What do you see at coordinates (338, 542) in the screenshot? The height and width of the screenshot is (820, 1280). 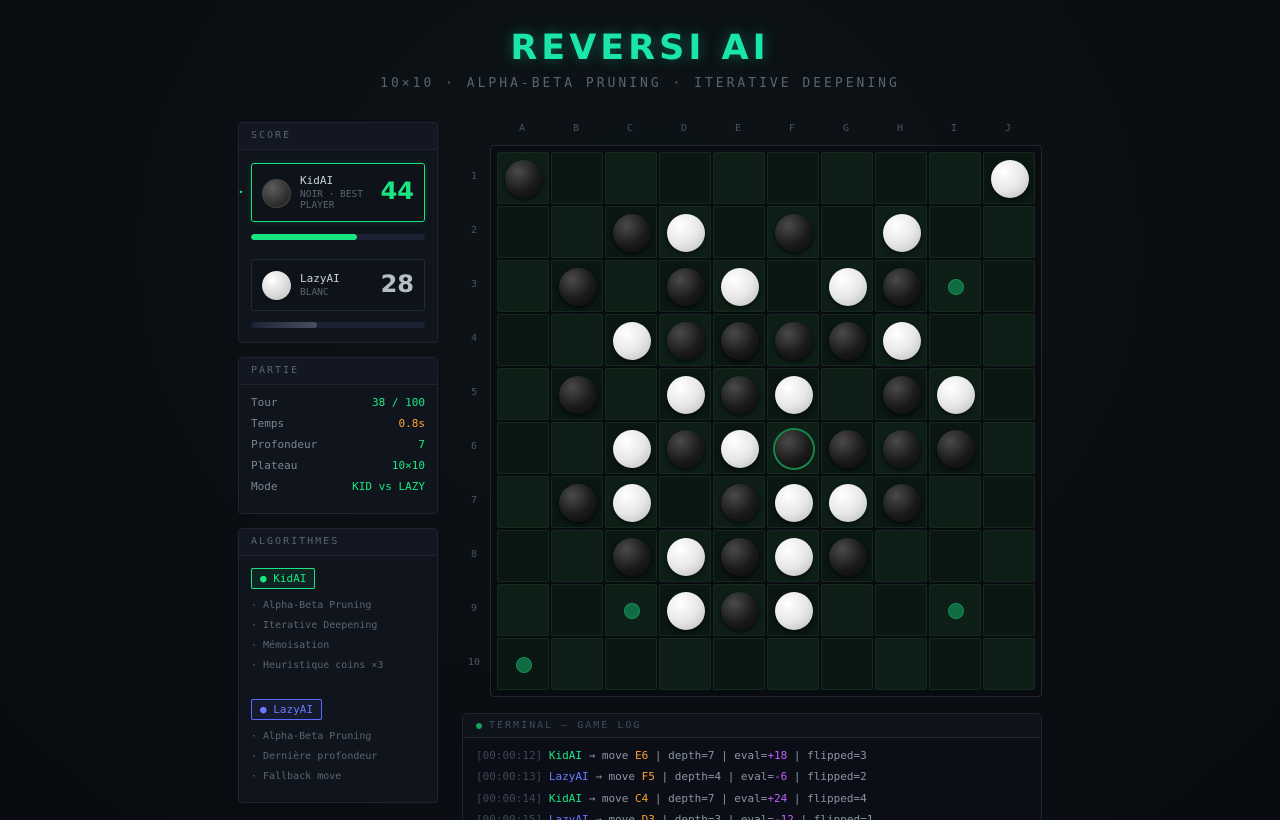 I see `algorithmes-heading: ALGORITHMES` at bounding box center [338, 542].